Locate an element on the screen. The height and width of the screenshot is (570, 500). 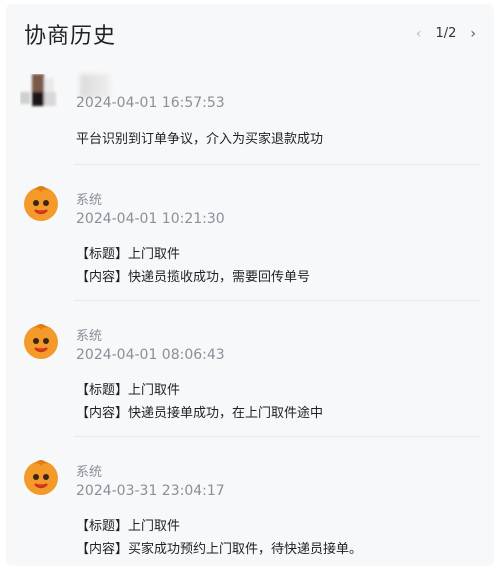
entry-time: 2024-04-01 10:21:30 is located at coordinates (150, 219).